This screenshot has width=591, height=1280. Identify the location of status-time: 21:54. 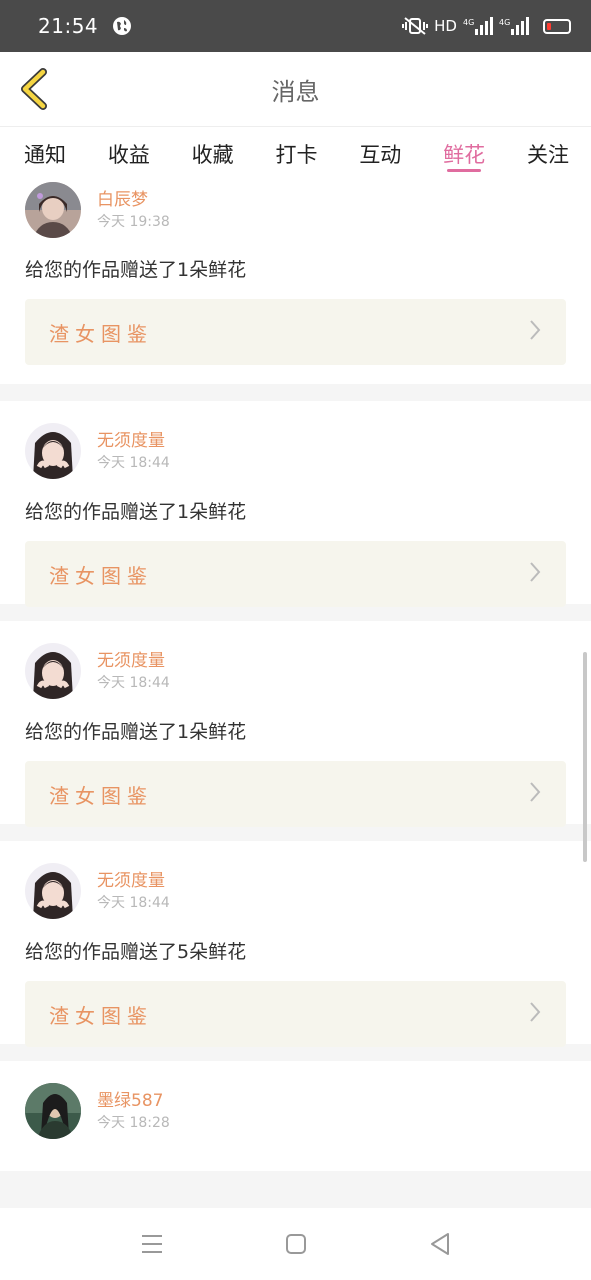
(68, 26).